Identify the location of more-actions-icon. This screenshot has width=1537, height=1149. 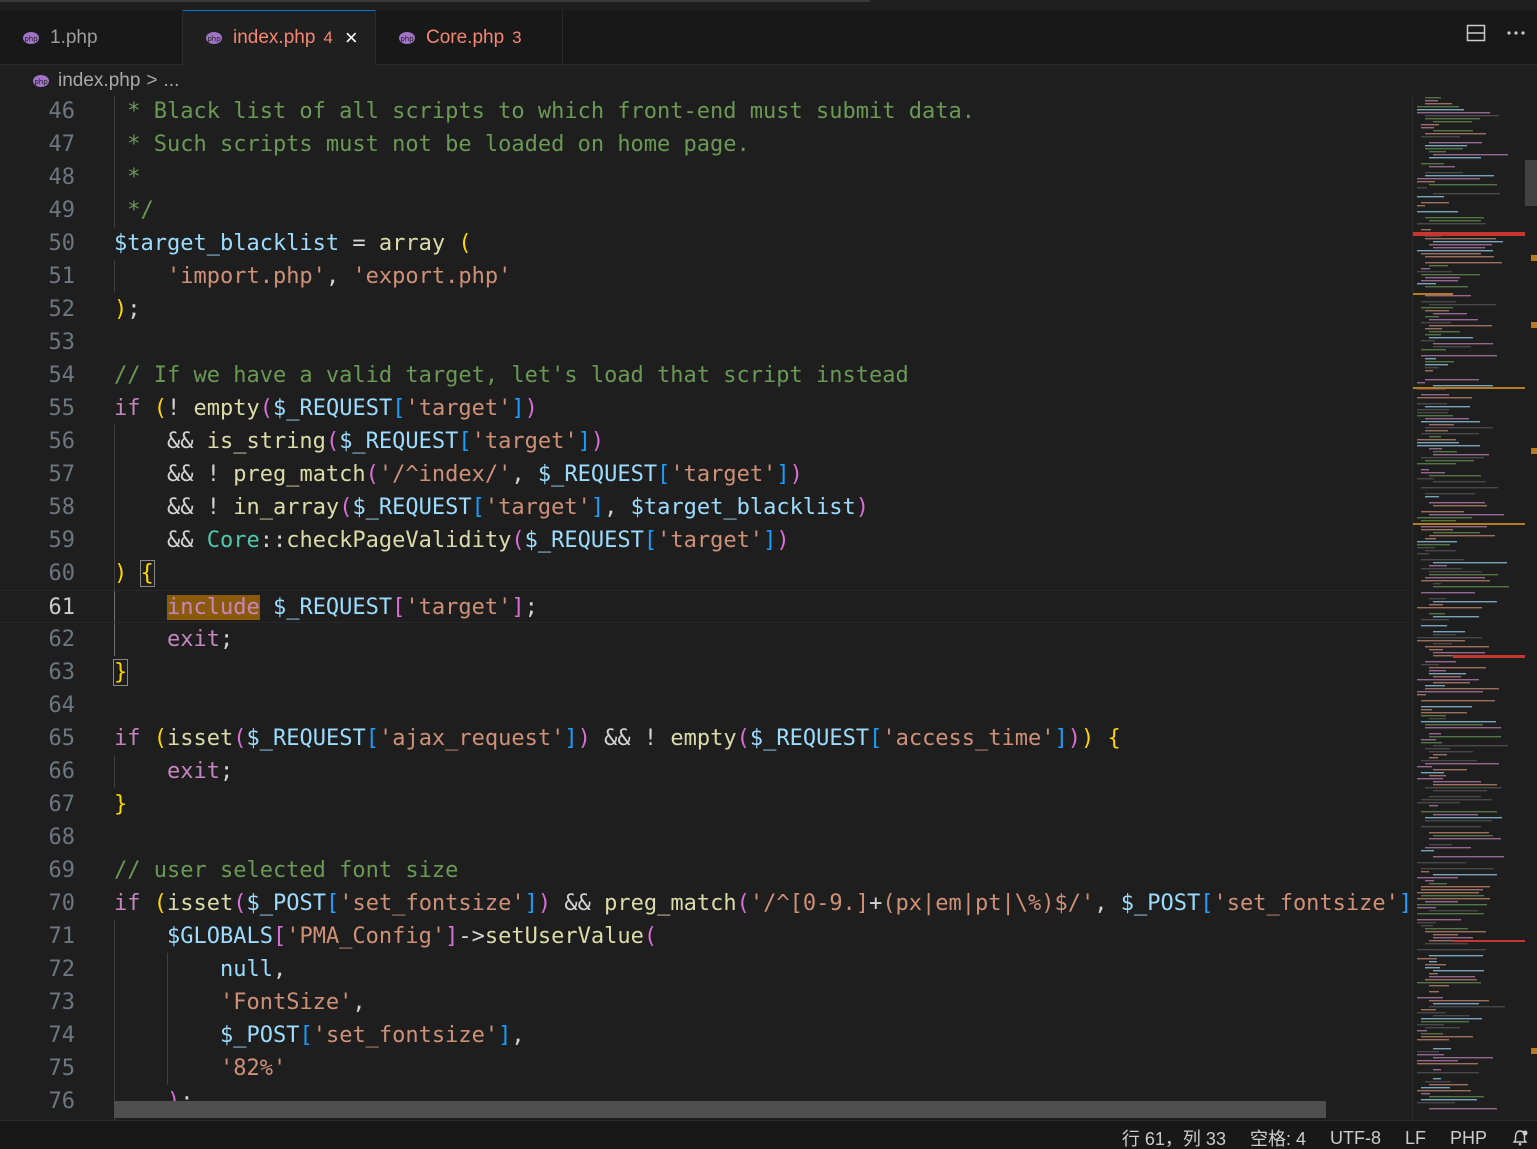
(1516, 33).